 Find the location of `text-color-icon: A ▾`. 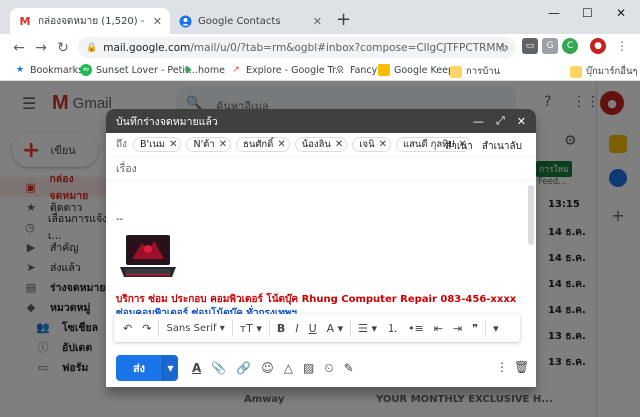

text-color-icon: A ▾ is located at coordinates (335, 328).